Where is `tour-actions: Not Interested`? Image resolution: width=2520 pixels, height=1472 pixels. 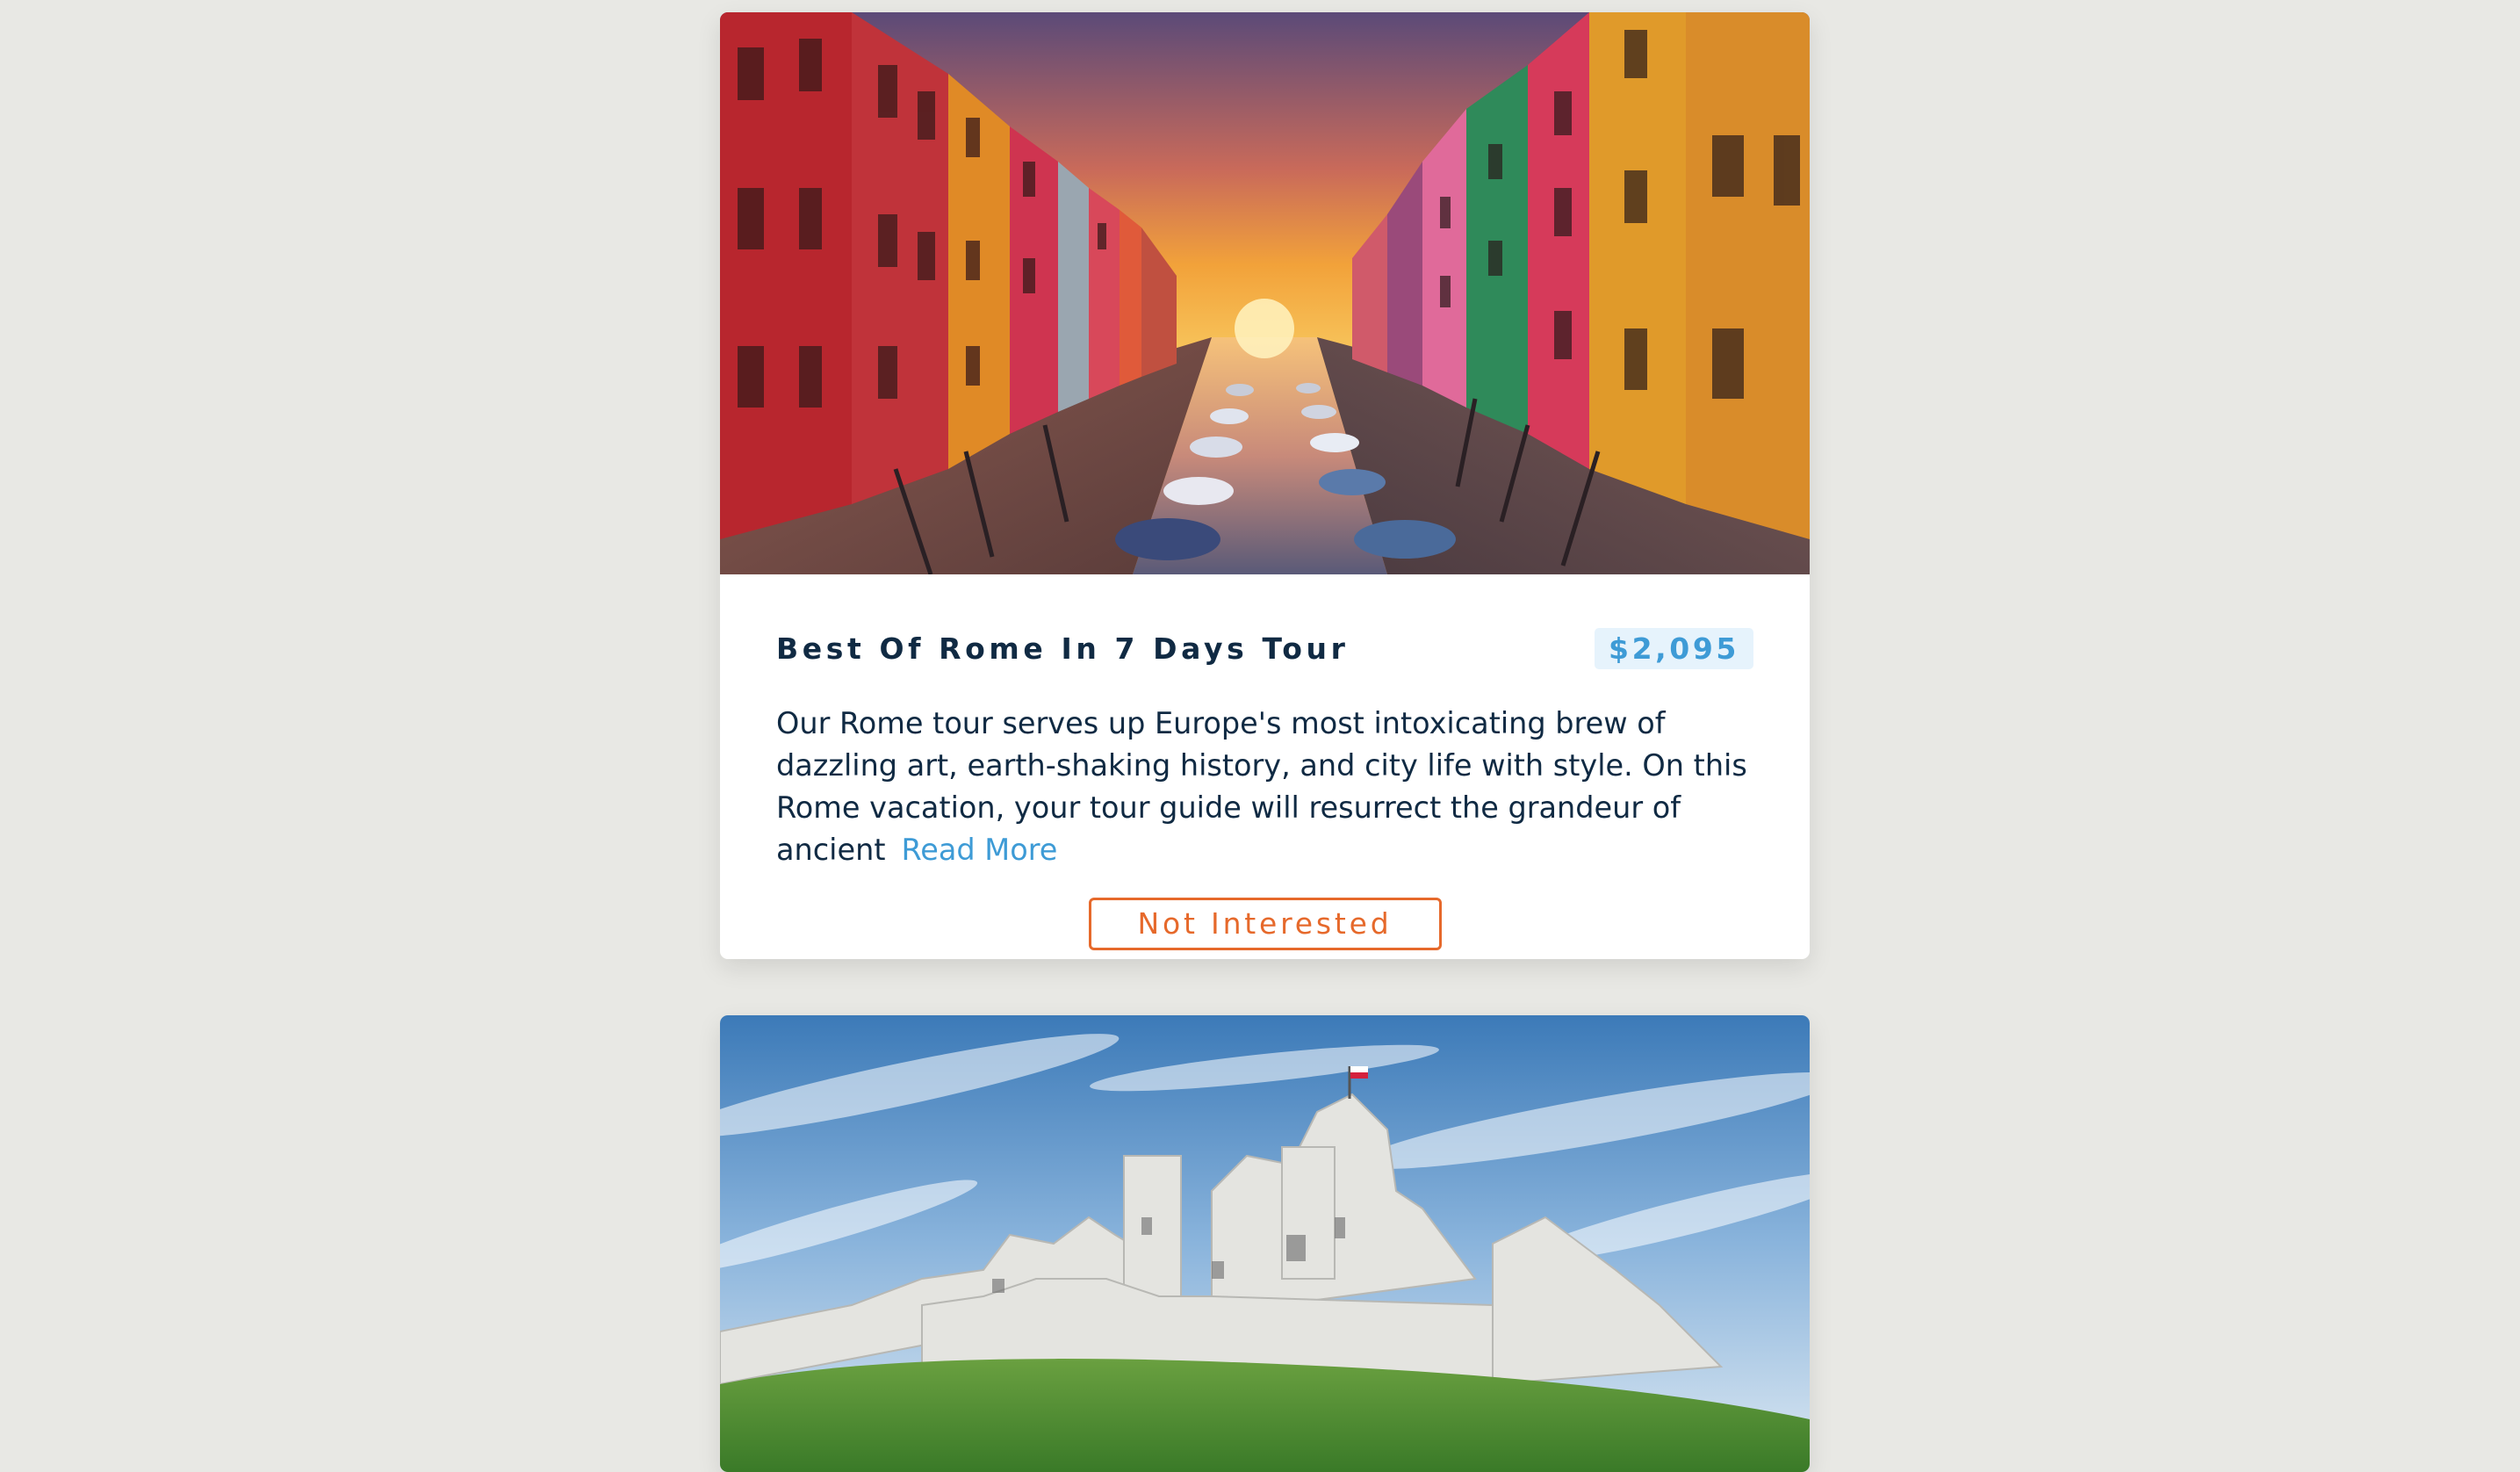
tour-actions: Not Interested is located at coordinates (1264, 924).